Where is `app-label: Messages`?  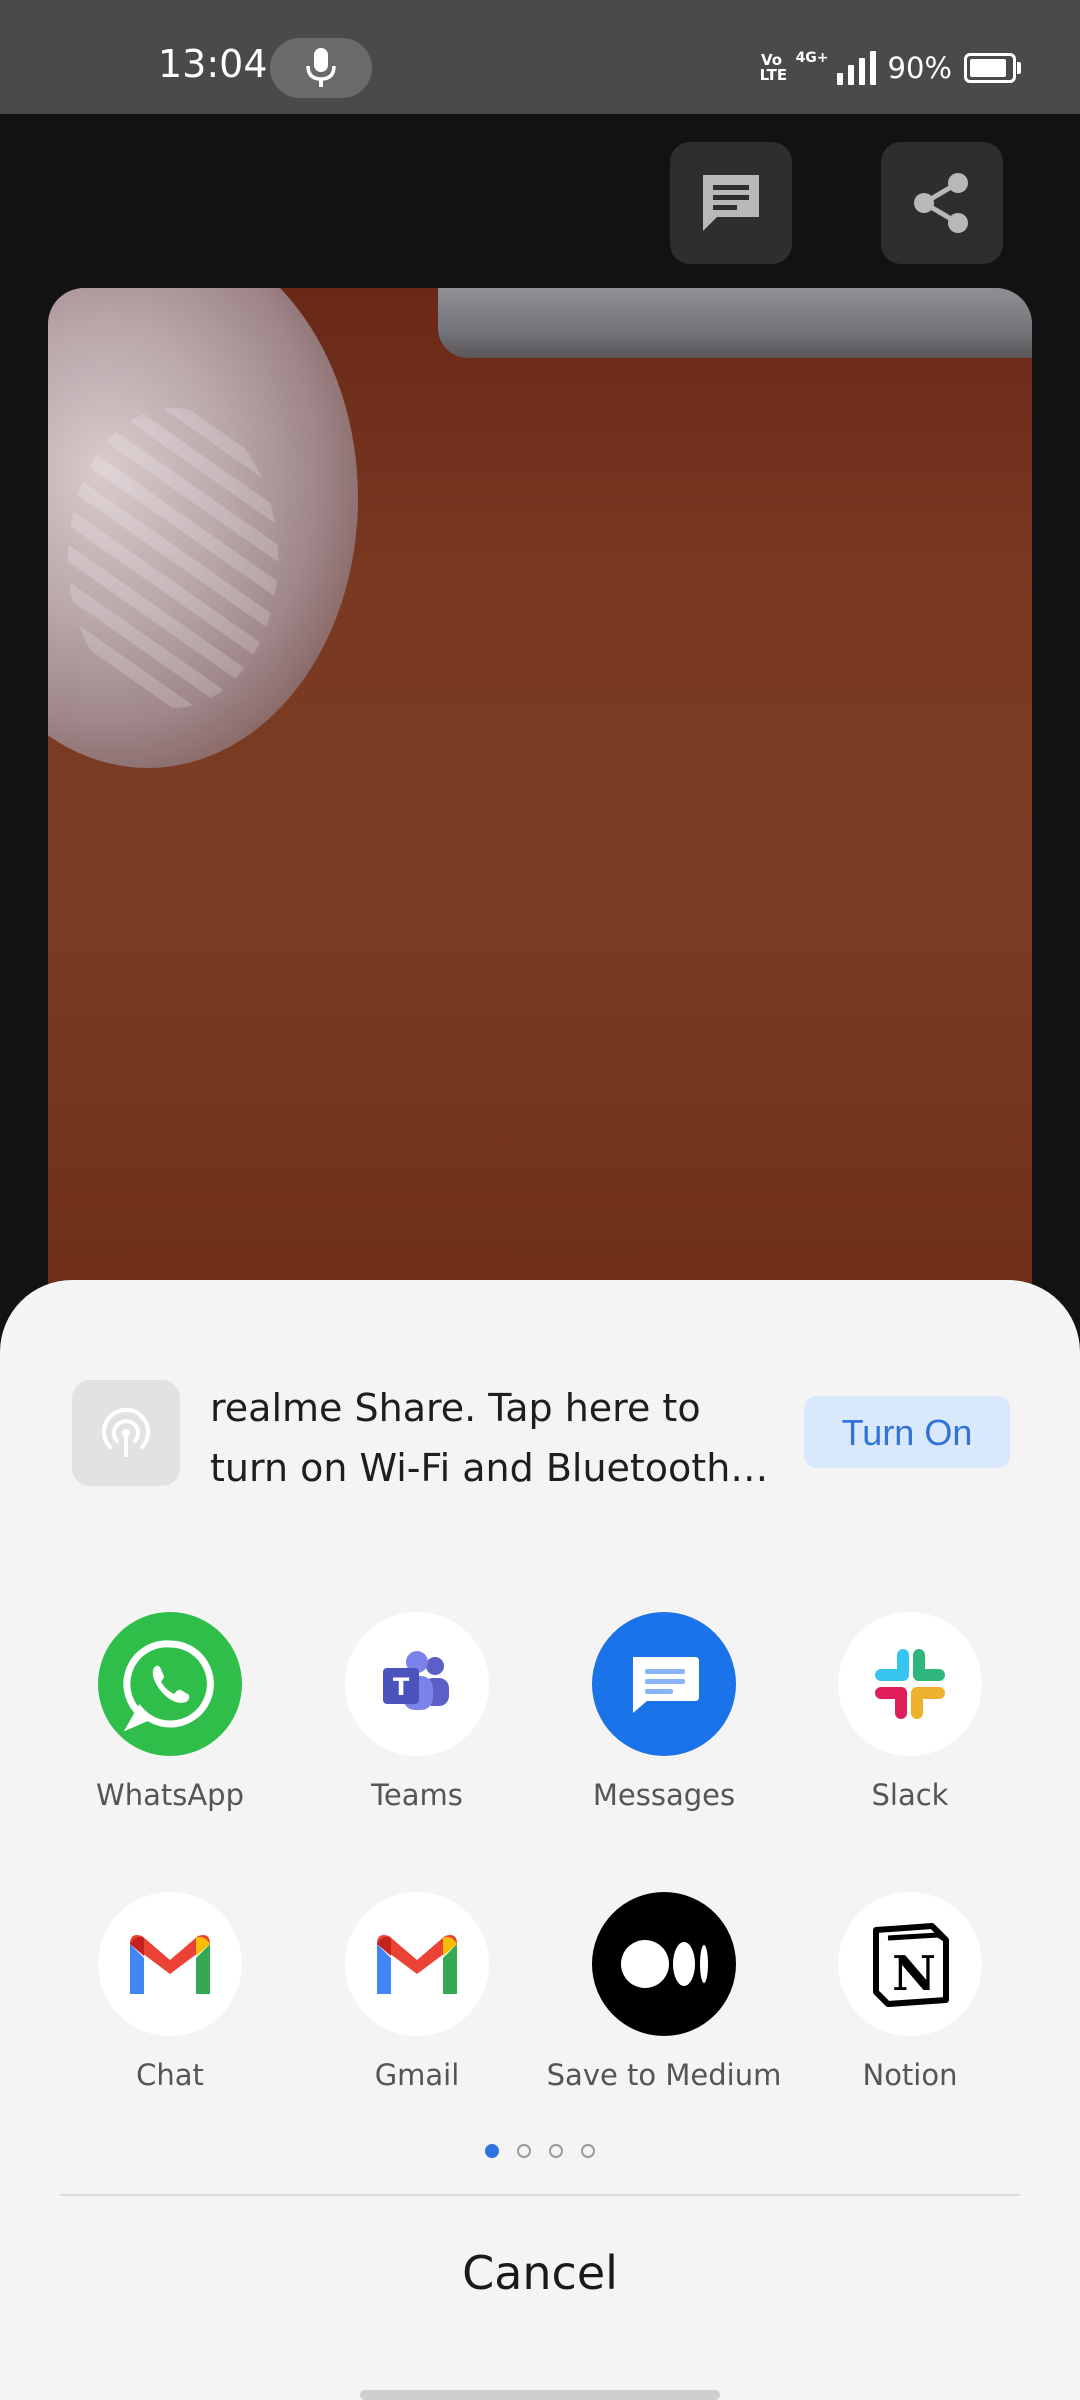
app-label: Messages is located at coordinates (664, 1795).